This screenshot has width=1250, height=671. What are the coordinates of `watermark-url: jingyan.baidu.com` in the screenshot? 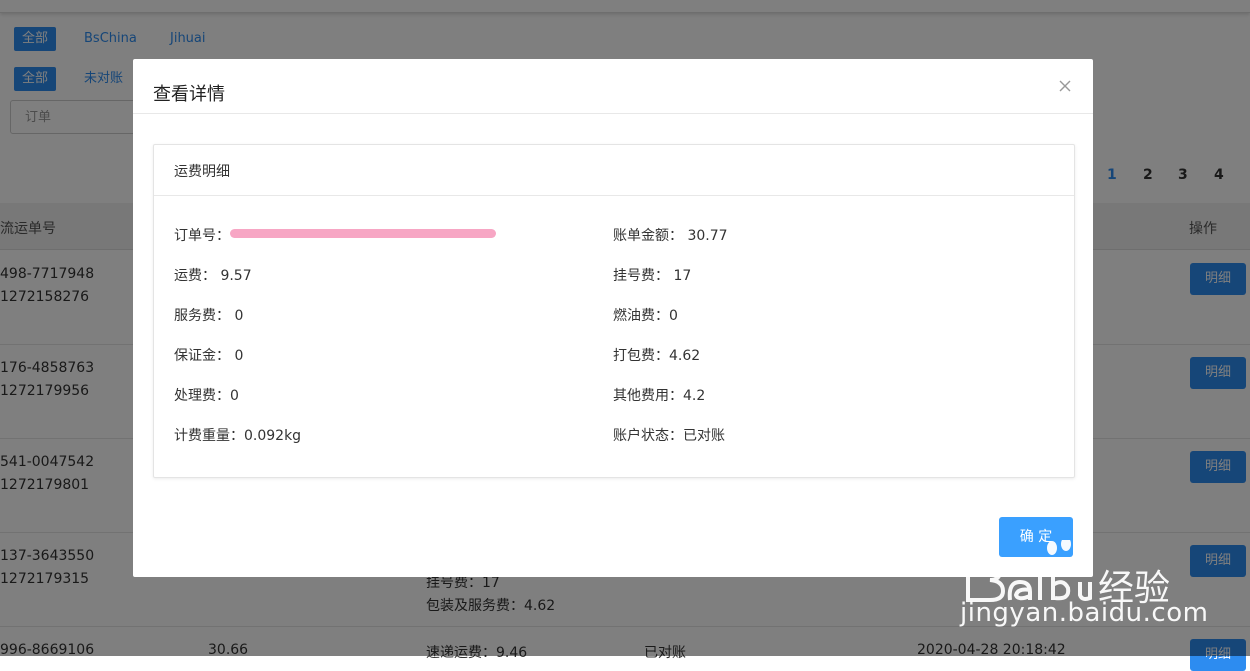 It's located at (1084, 613).